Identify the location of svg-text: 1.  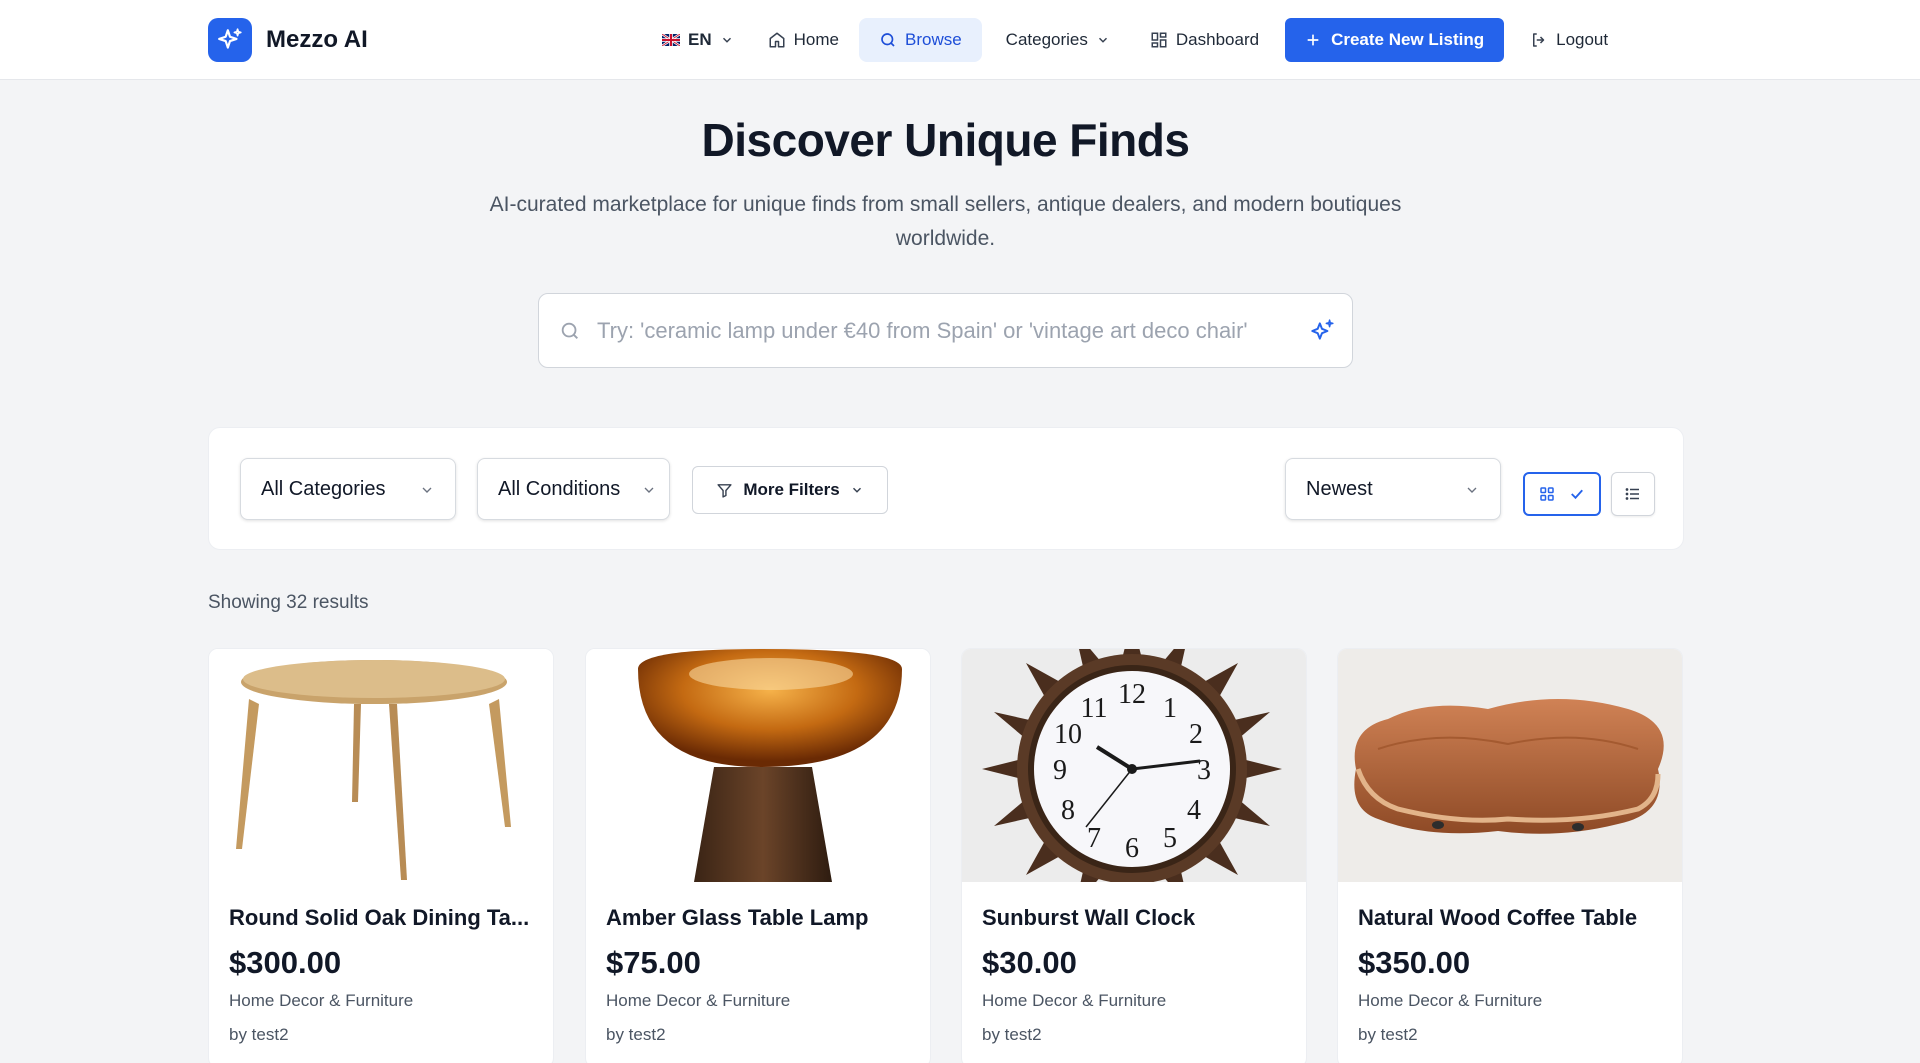
(1170, 708).